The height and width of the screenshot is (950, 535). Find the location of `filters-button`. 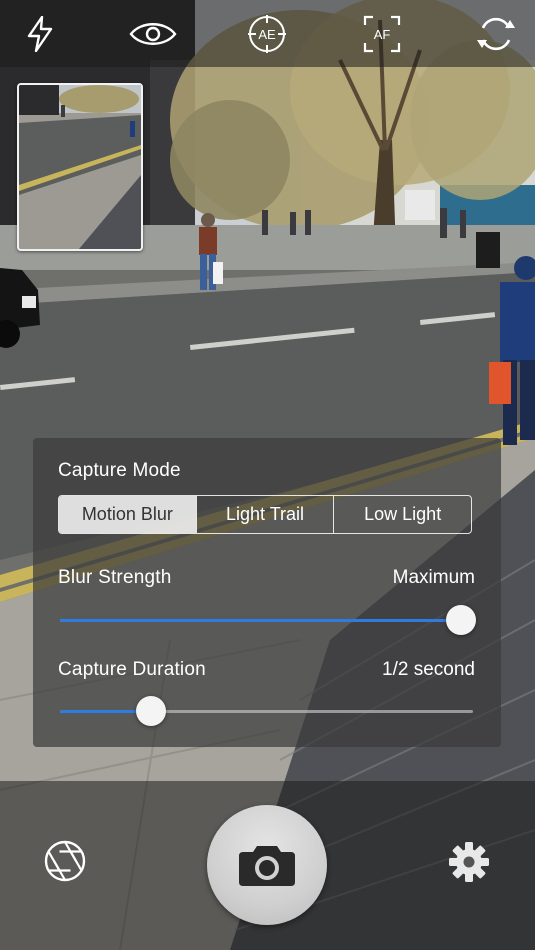

filters-button is located at coordinates (65, 861).